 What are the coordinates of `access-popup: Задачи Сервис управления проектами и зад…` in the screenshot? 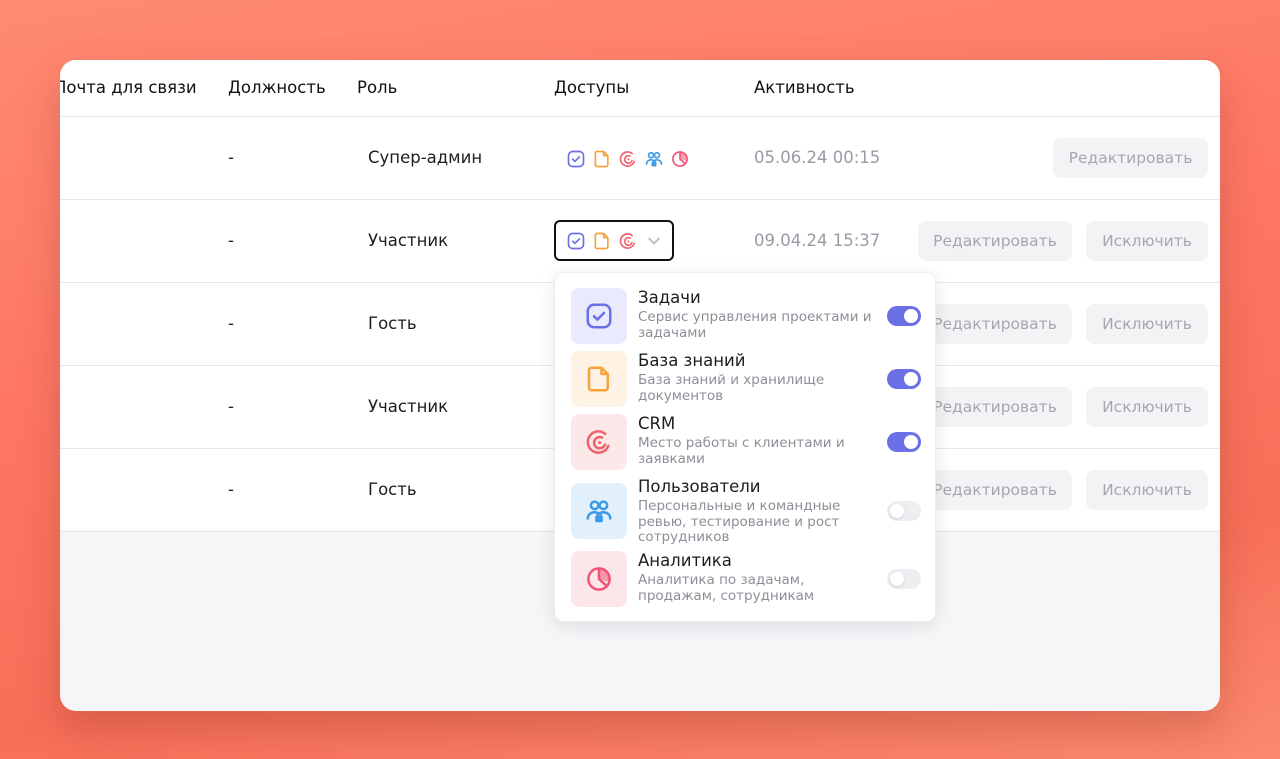 It's located at (745, 447).